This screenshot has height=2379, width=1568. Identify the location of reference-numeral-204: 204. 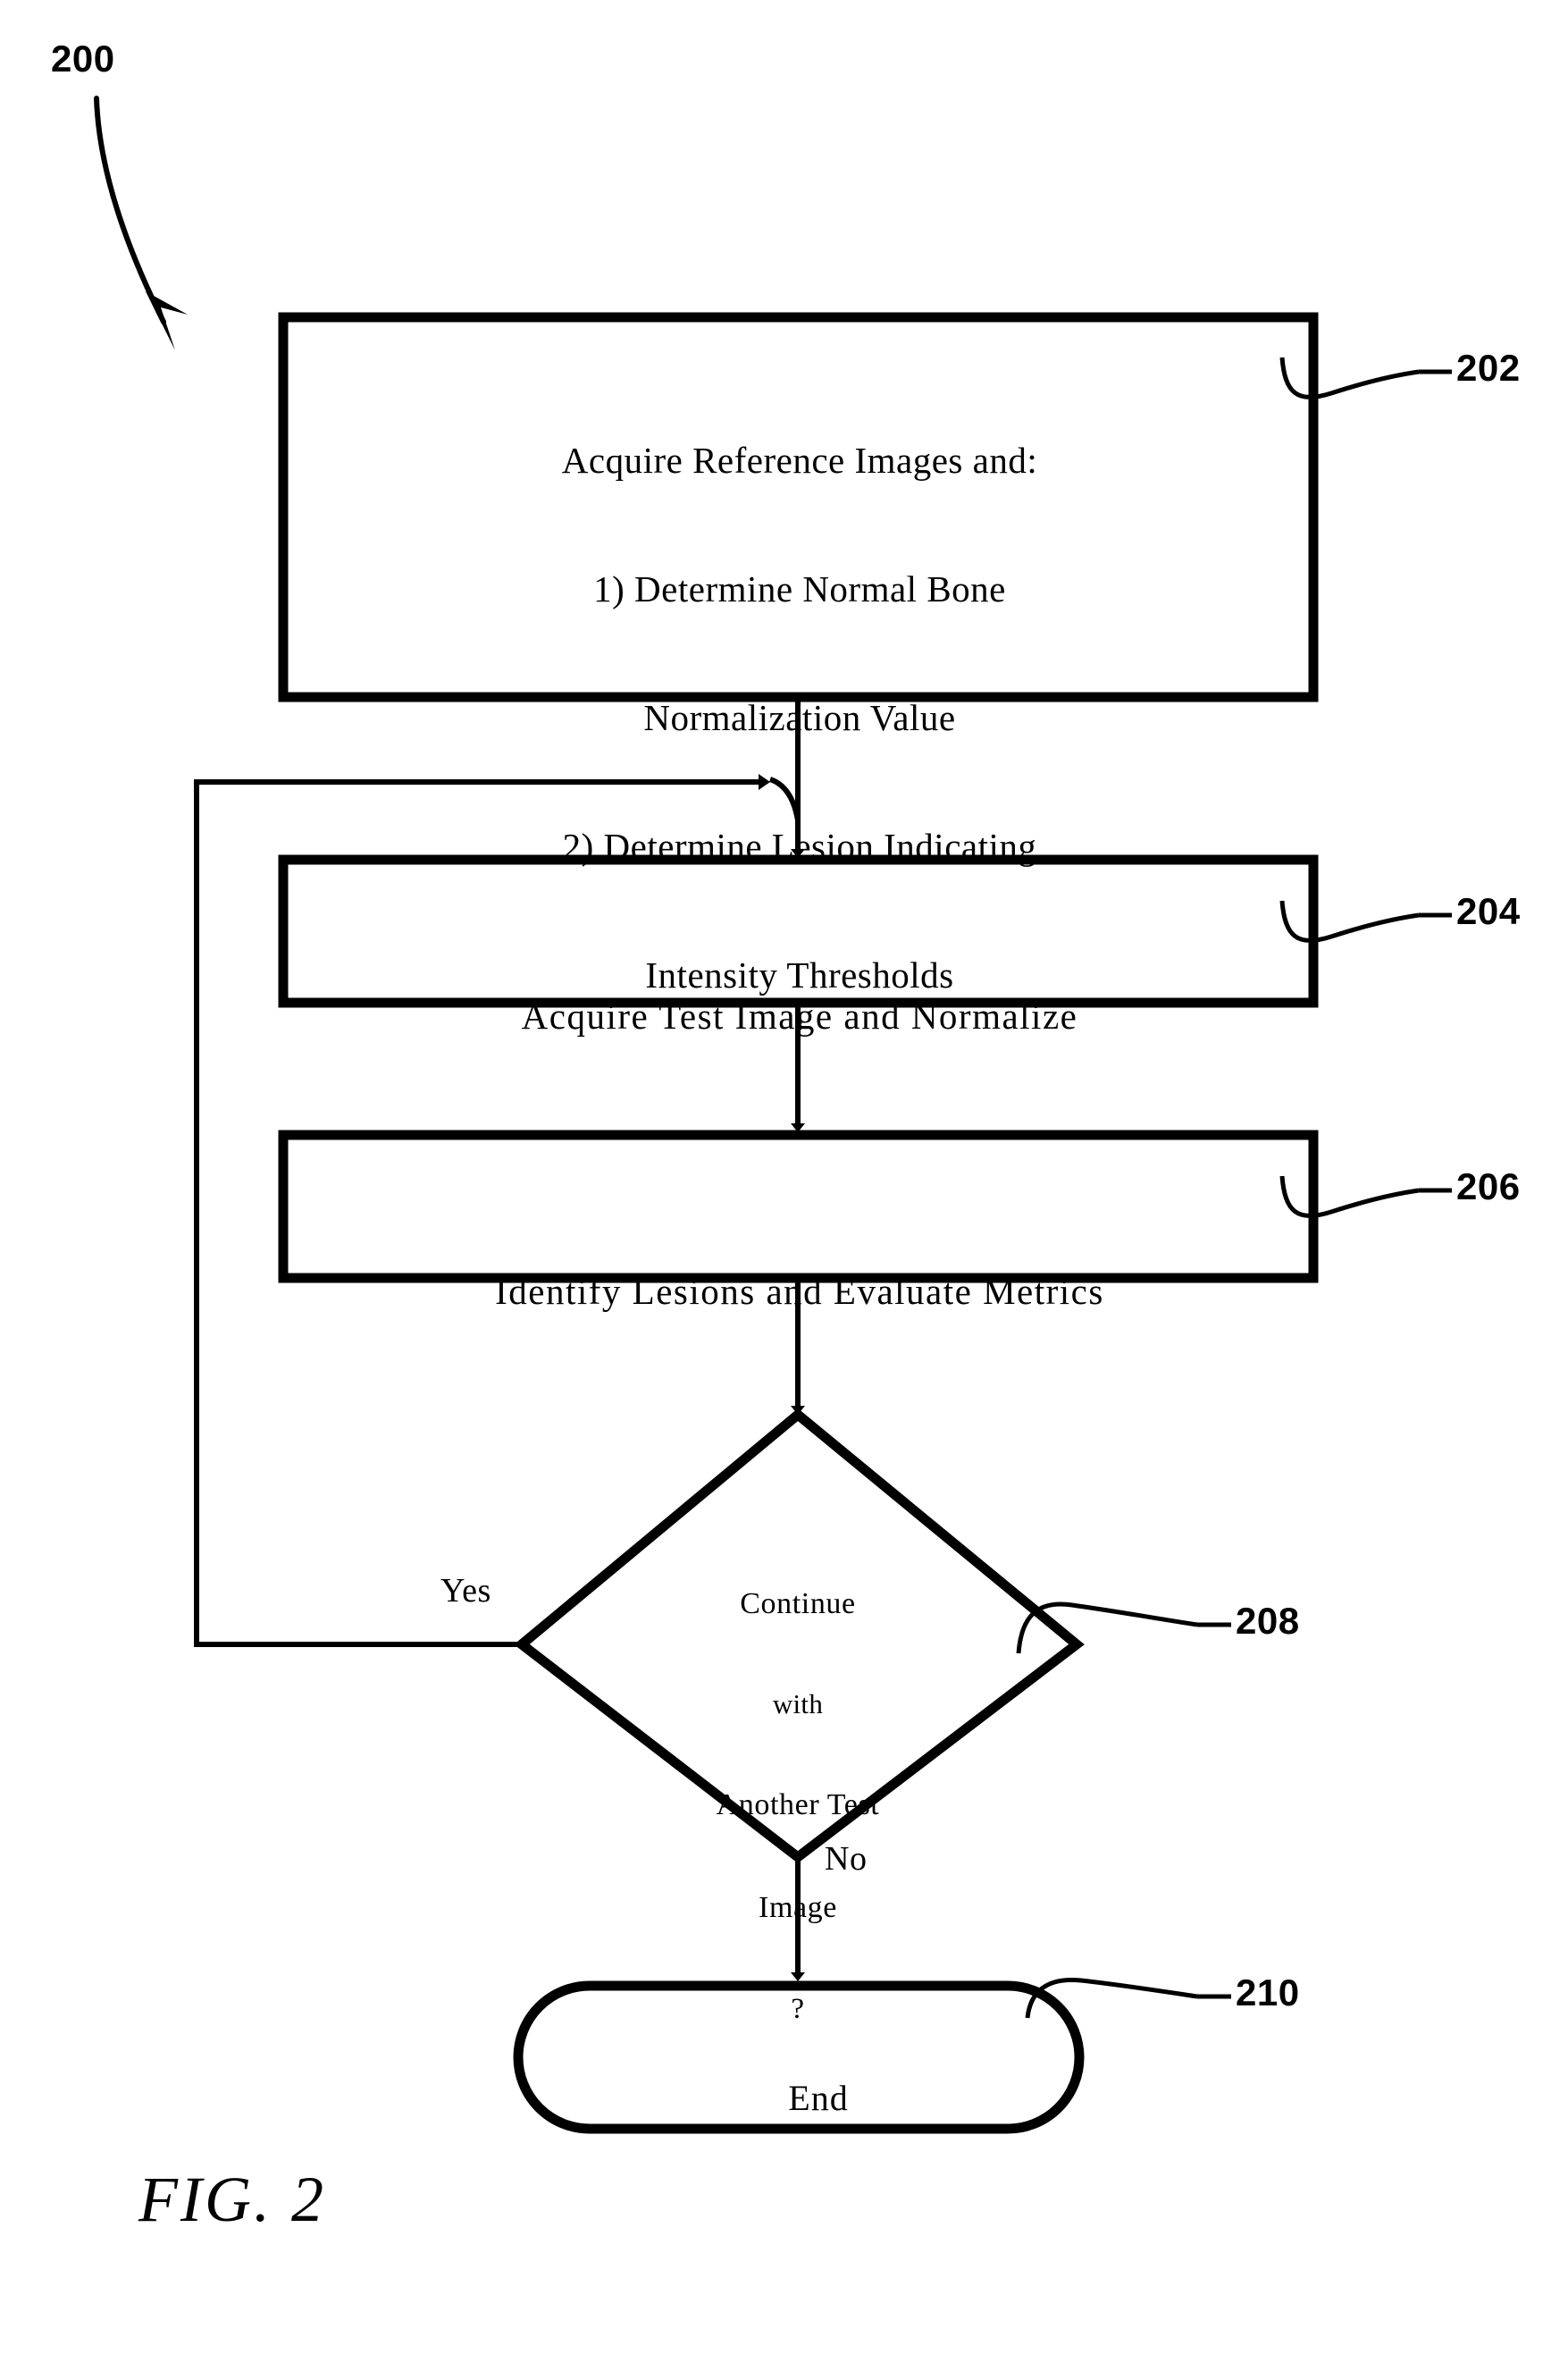
(1488, 911).